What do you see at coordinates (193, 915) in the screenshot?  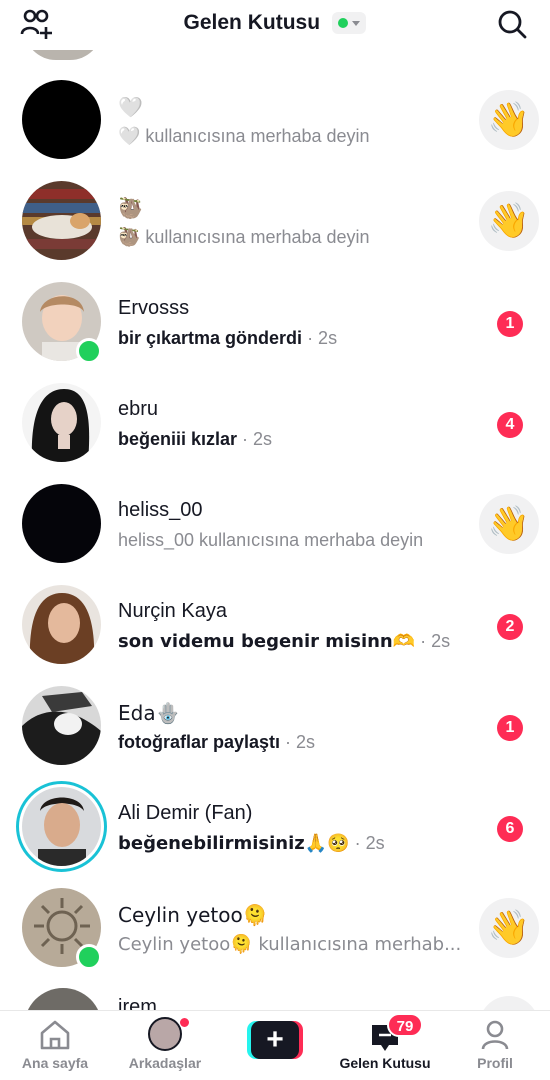 I see `conversation-name: Ceylin yetoo🫠` at bounding box center [193, 915].